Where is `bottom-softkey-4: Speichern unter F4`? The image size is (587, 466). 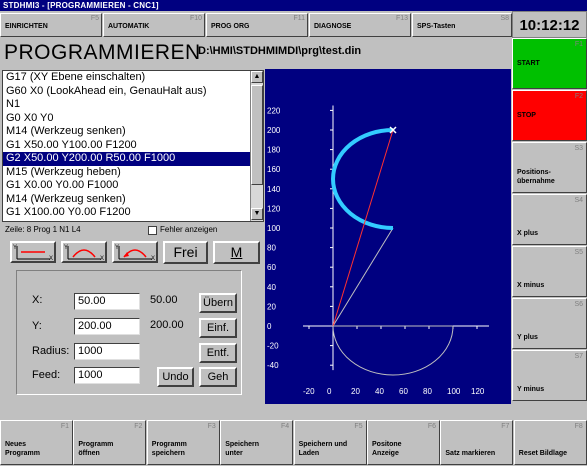 bottom-softkey-4: Speichern unter F4 is located at coordinates (257, 442).